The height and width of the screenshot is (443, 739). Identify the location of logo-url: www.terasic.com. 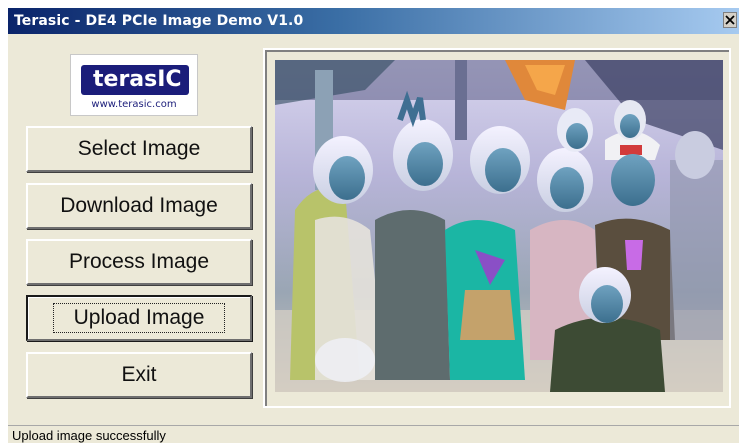
(134, 104).